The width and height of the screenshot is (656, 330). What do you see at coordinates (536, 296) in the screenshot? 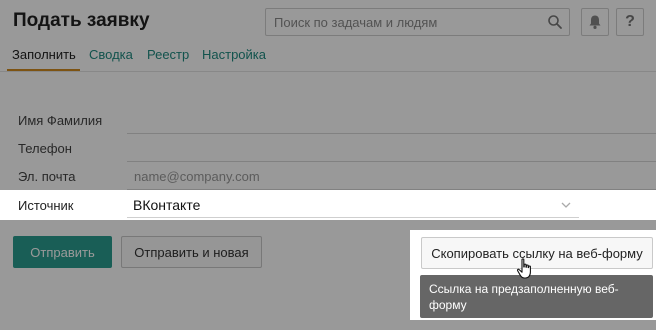
I see `tooltip: Ссылка на предзаполненную веб-форму` at bounding box center [536, 296].